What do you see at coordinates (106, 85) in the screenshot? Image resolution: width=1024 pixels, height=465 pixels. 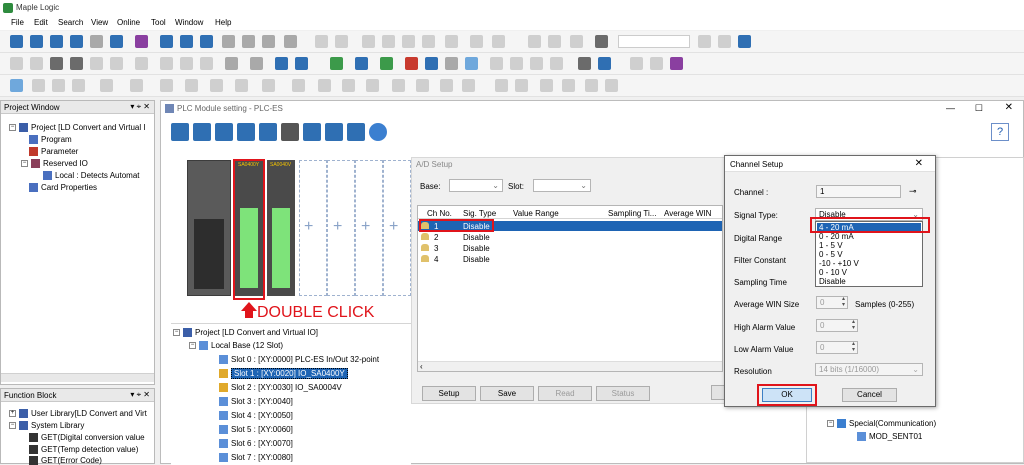 I see `ladder-d-icon` at bounding box center [106, 85].